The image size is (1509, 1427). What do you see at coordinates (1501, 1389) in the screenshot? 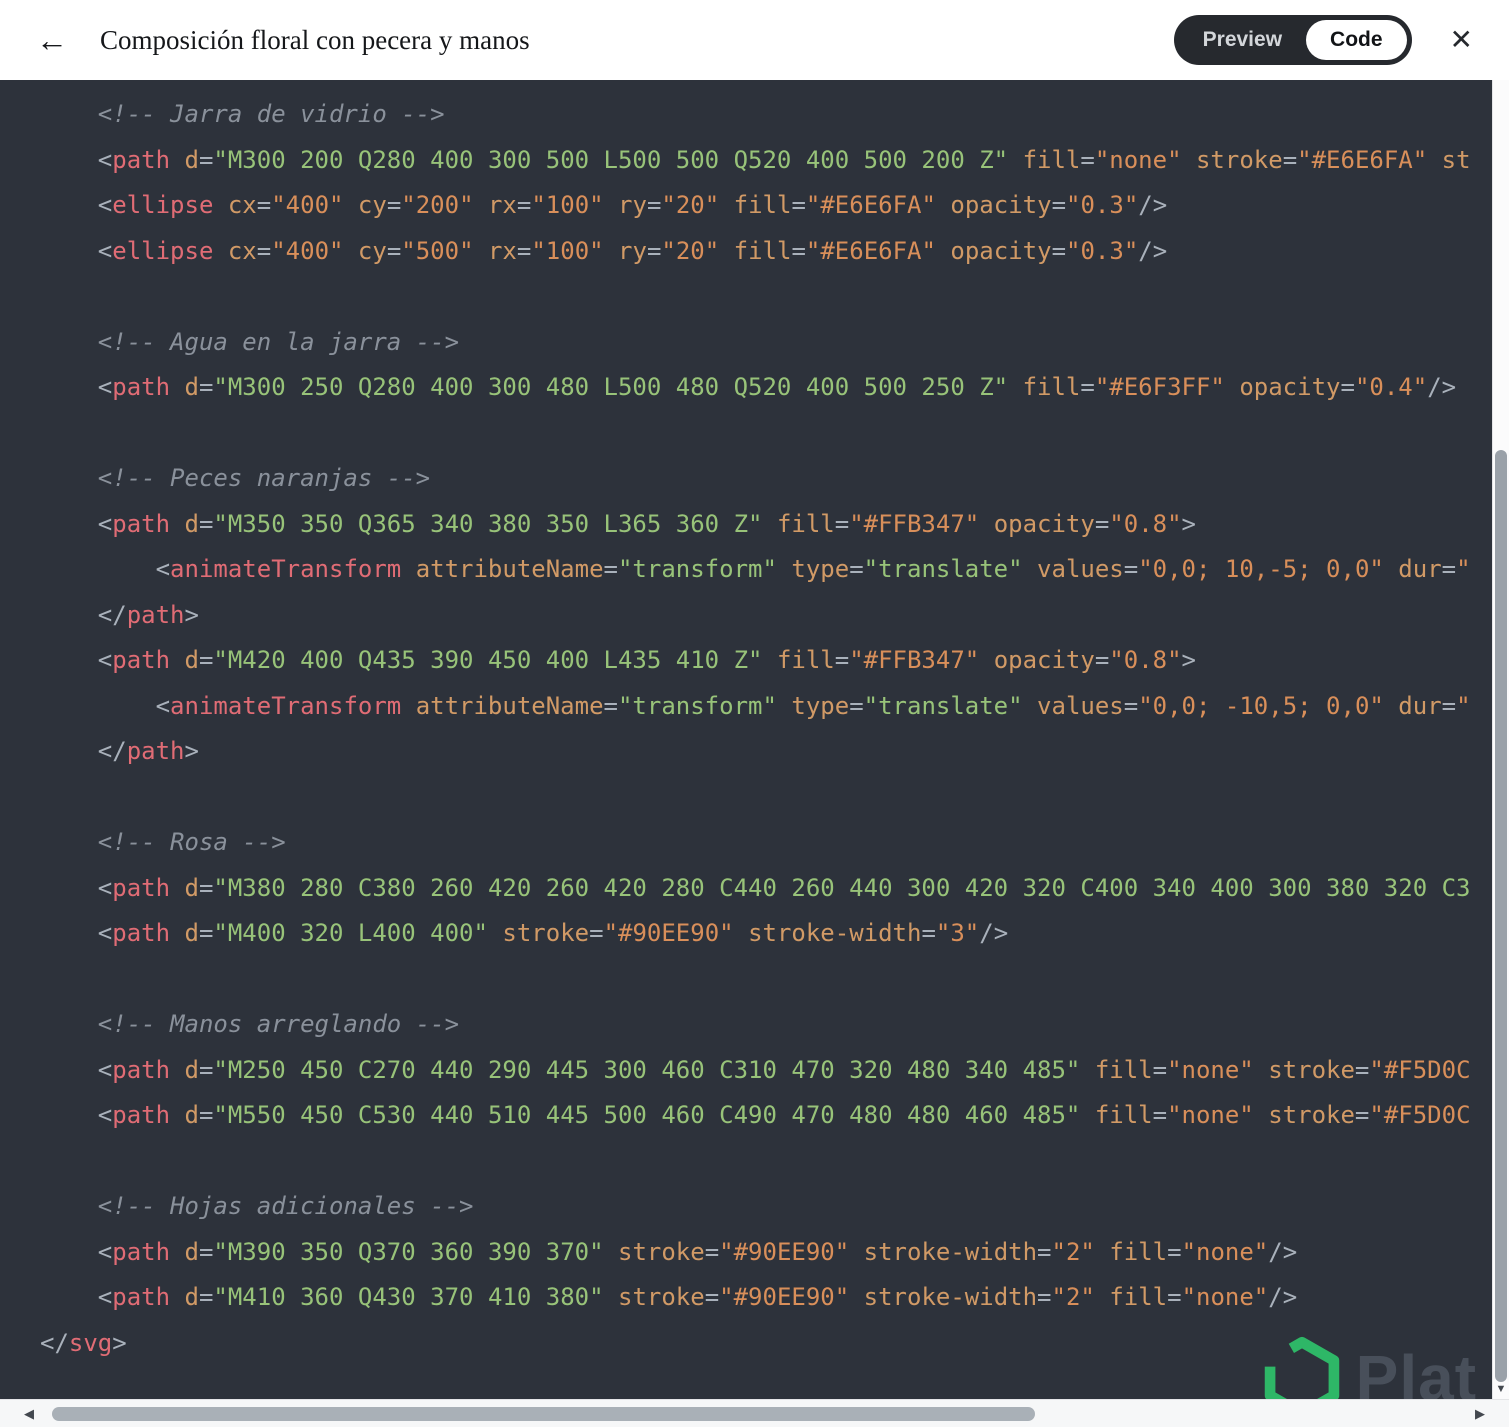
I see `scroll-down-icon: ▼` at bounding box center [1501, 1389].